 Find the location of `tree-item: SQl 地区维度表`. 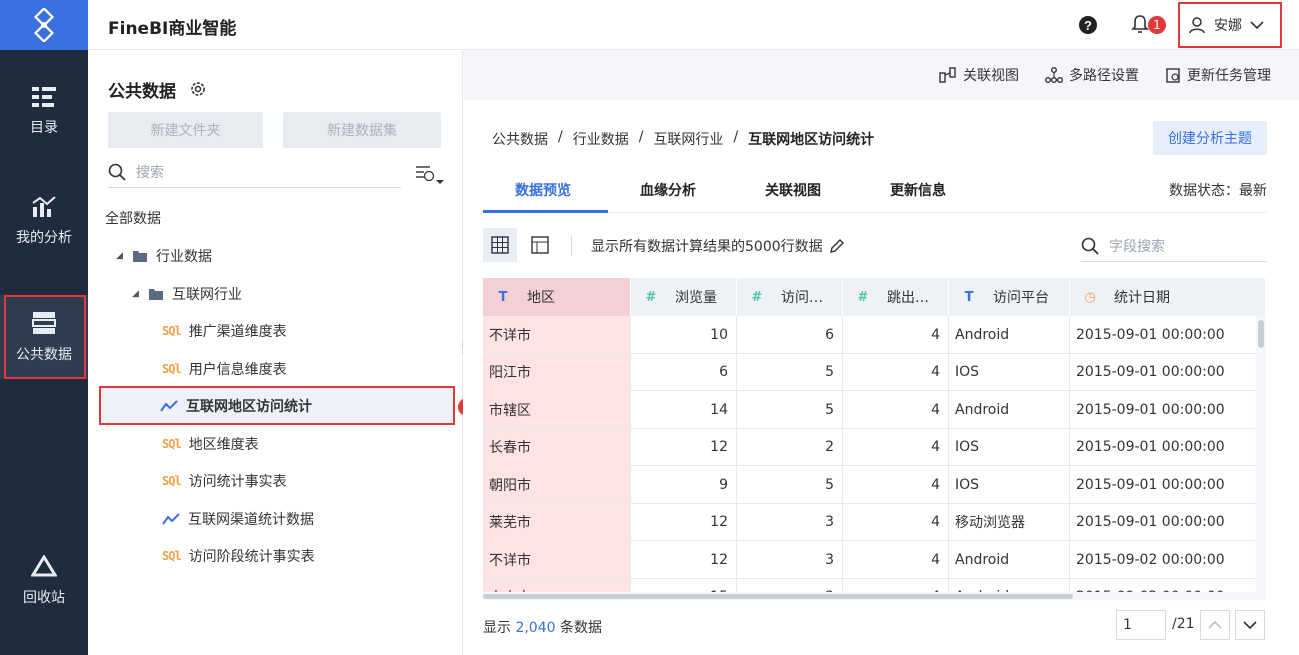

tree-item: SQl 地区维度表 is located at coordinates (210, 443).